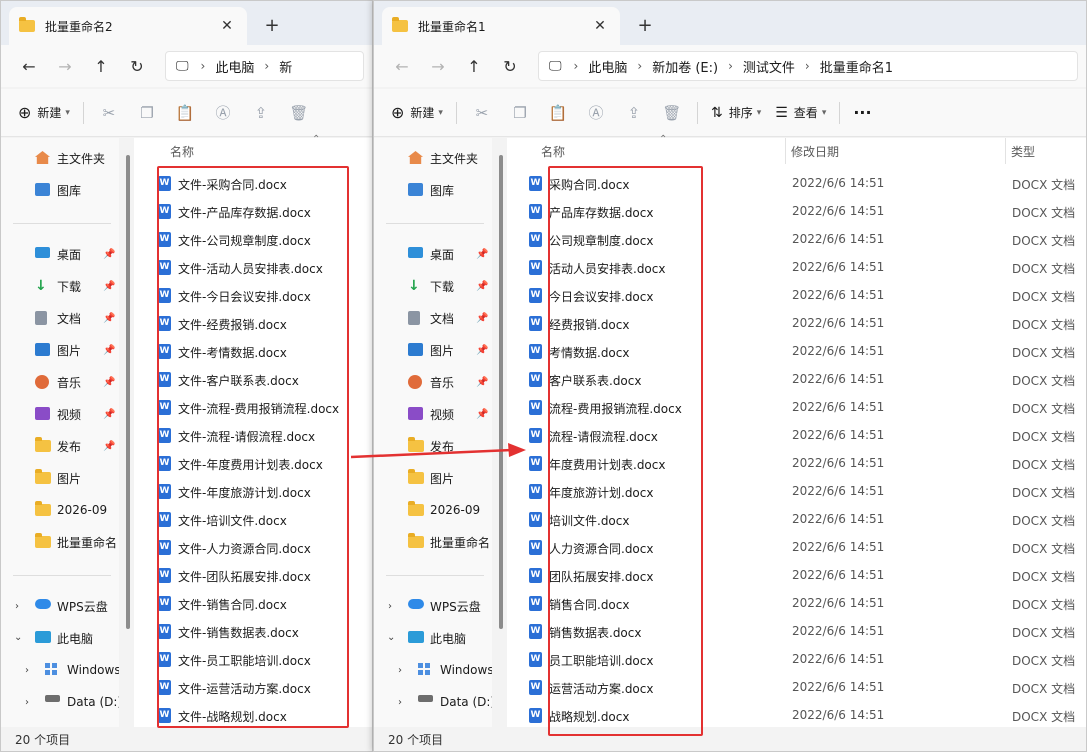  What do you see at coordinates (558, 113) in the screenshot?
I see `paste-icon: 📋` at bounding box center [558, 113].